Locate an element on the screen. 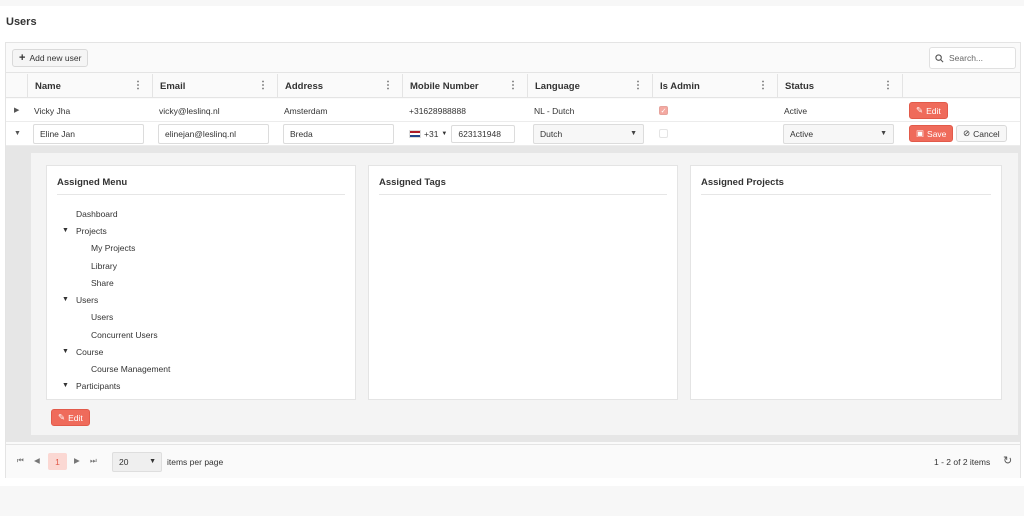 The width and height of the screenshot is (1024, 516). cell-is-admin: ✓ is located at coordinates (660, 110).